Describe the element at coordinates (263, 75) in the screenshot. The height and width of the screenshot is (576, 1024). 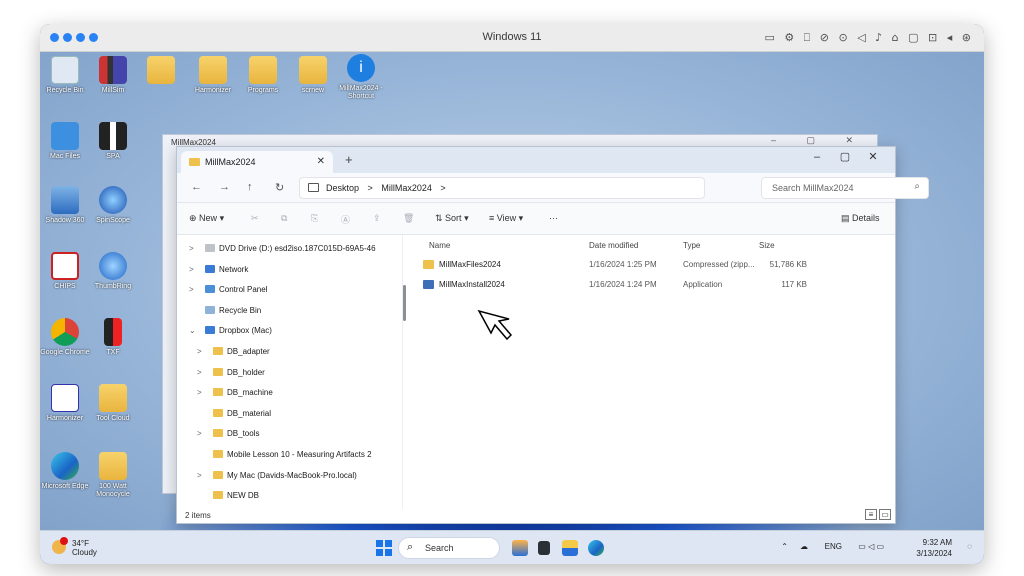
I see `desktop-icon-programs: Programs` at that location.